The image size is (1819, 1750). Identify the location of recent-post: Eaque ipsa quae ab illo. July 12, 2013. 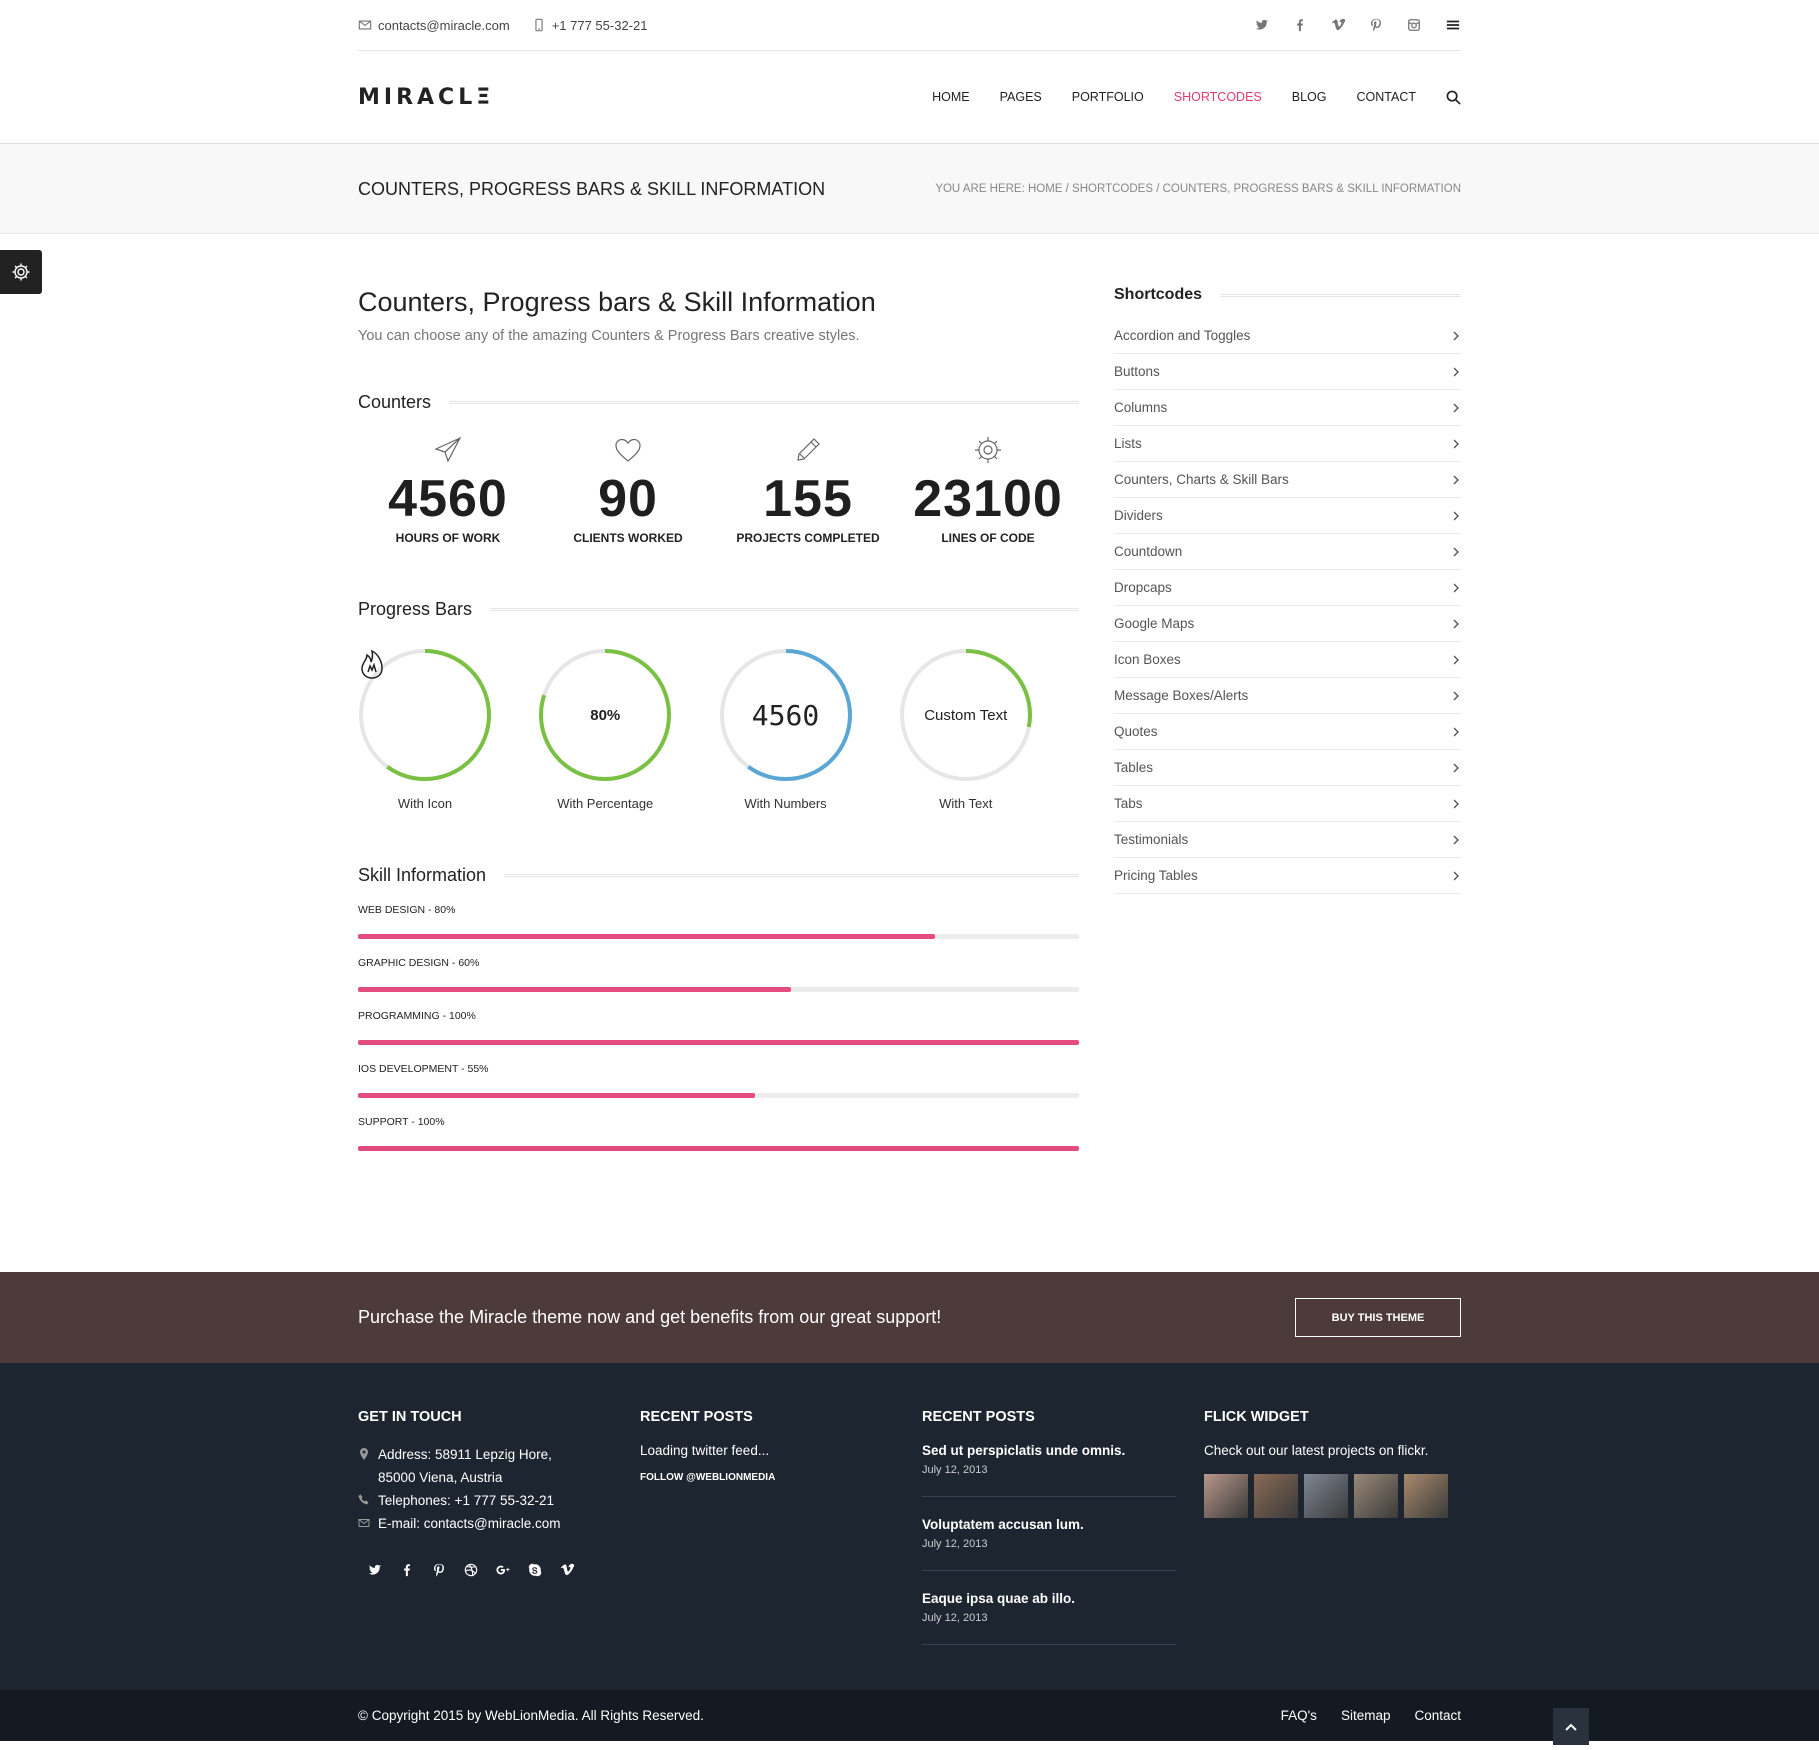
(1049, 1618).